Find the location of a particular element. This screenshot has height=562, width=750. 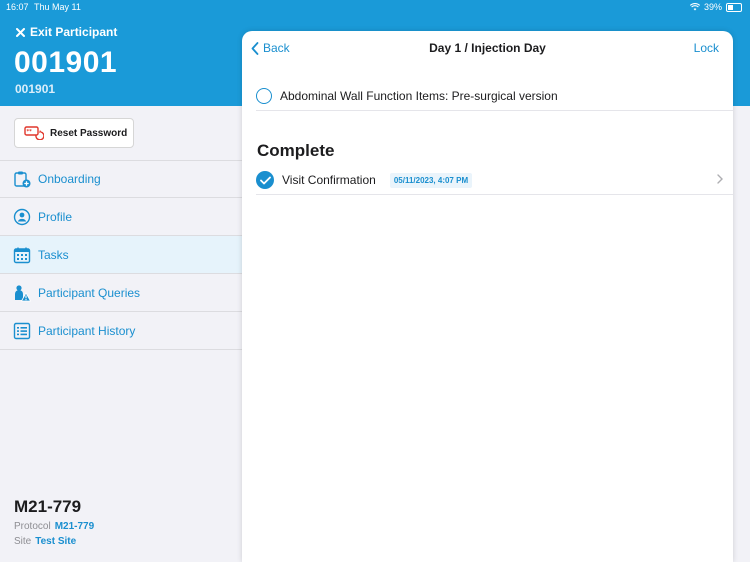

sidebar-item-label: Profile is located at coordinates (55, 216).